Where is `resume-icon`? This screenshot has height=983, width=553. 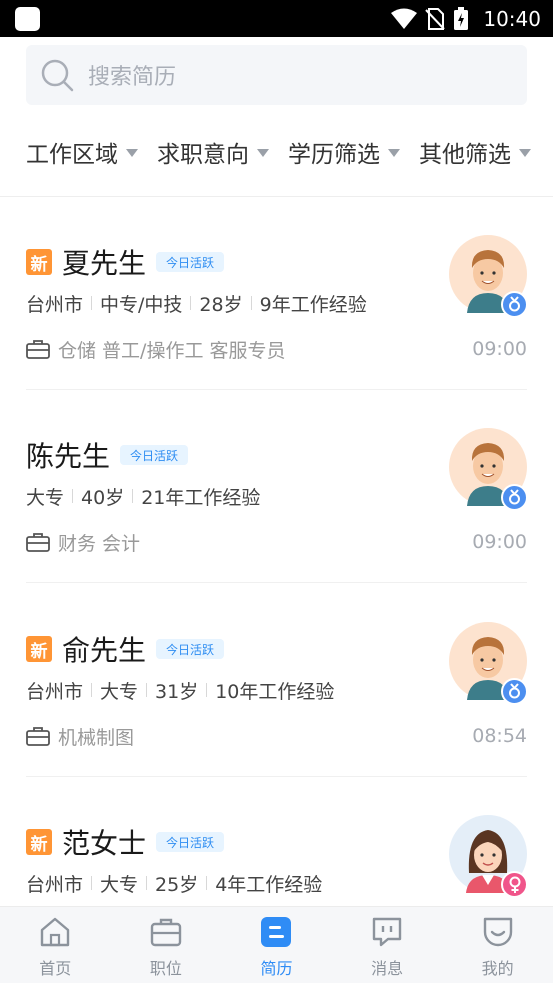 resume-icon is located at coordinates (276, 932).